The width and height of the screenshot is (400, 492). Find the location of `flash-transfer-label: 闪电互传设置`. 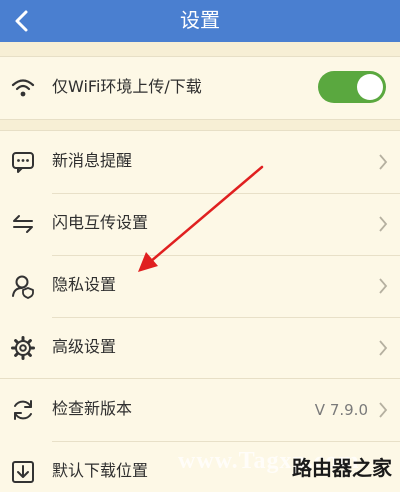

flash-transfer-label: 闪电互传设置 is located at coordinates (100, 222).